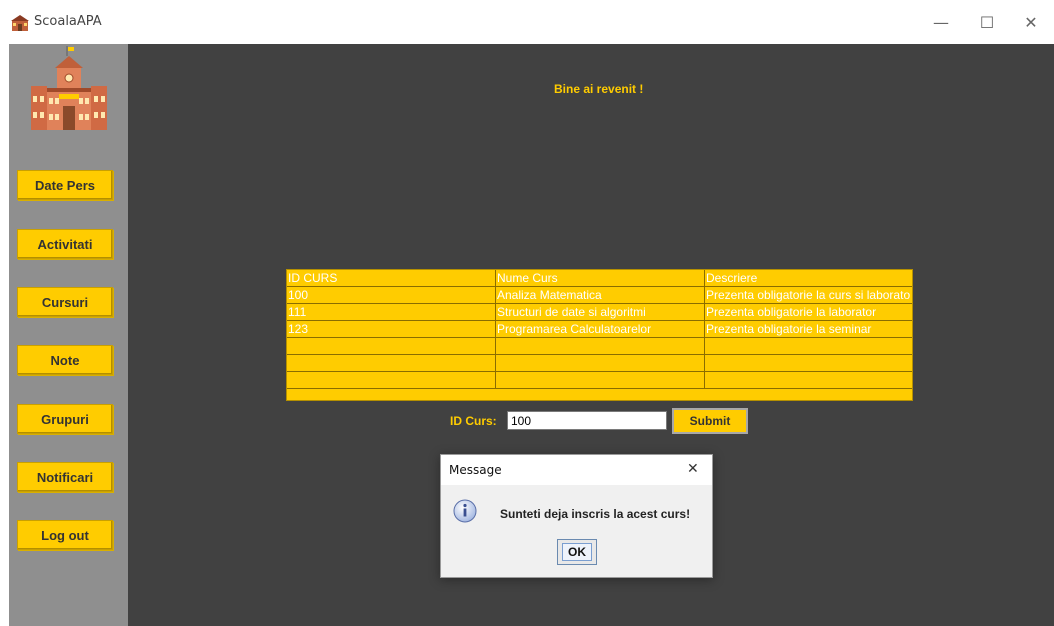 Image resolution: width=1054 pixels, height=626 pixels. I want to click on close-button: ✕, so click(1031, 22).